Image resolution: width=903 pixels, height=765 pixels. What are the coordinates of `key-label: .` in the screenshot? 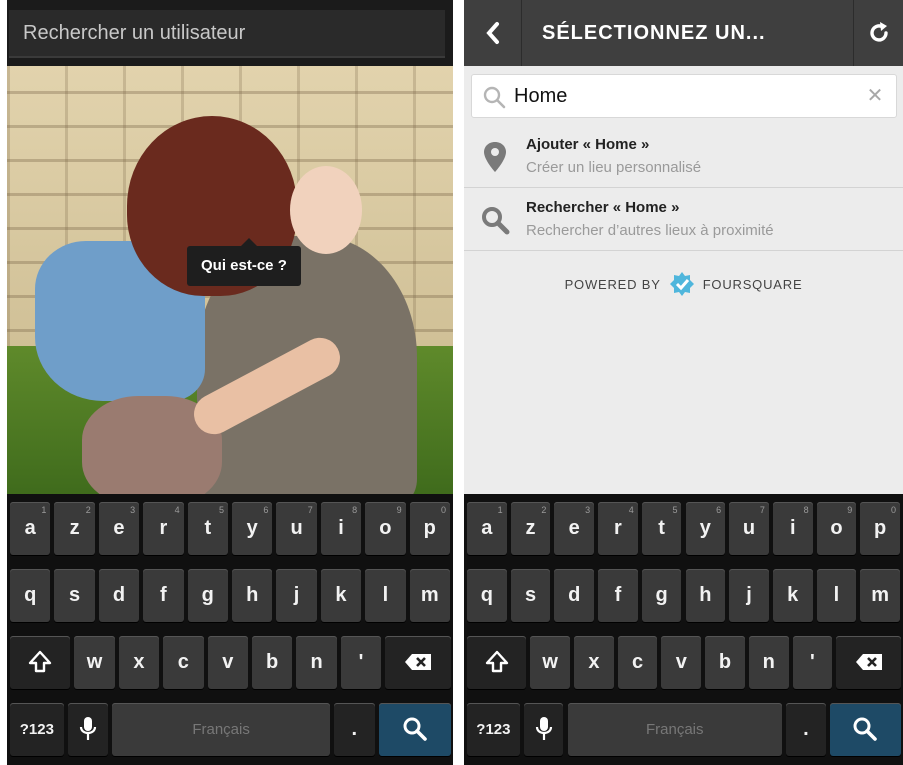 It's located at (354, 729).